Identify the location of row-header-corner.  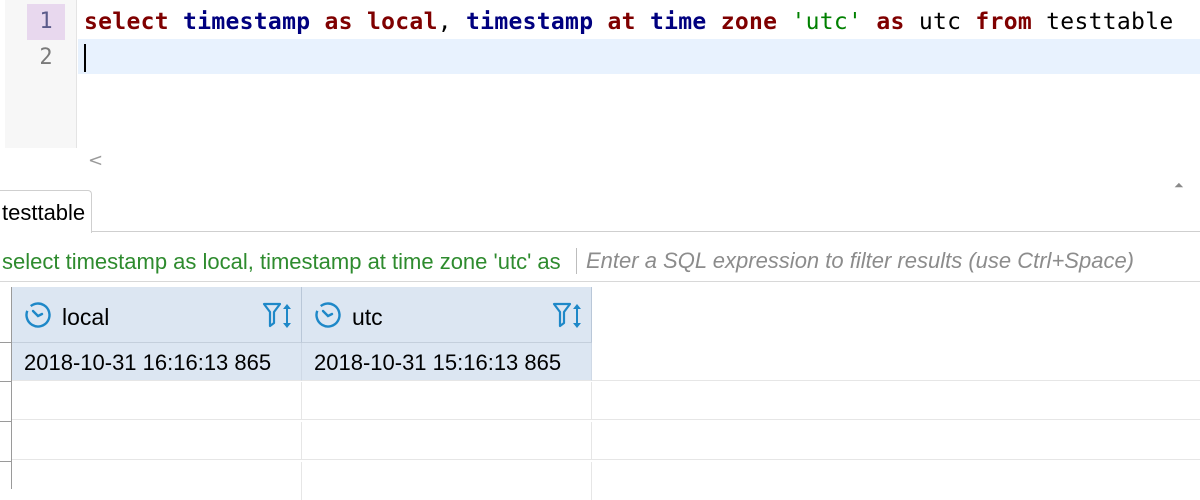
(6, 315).